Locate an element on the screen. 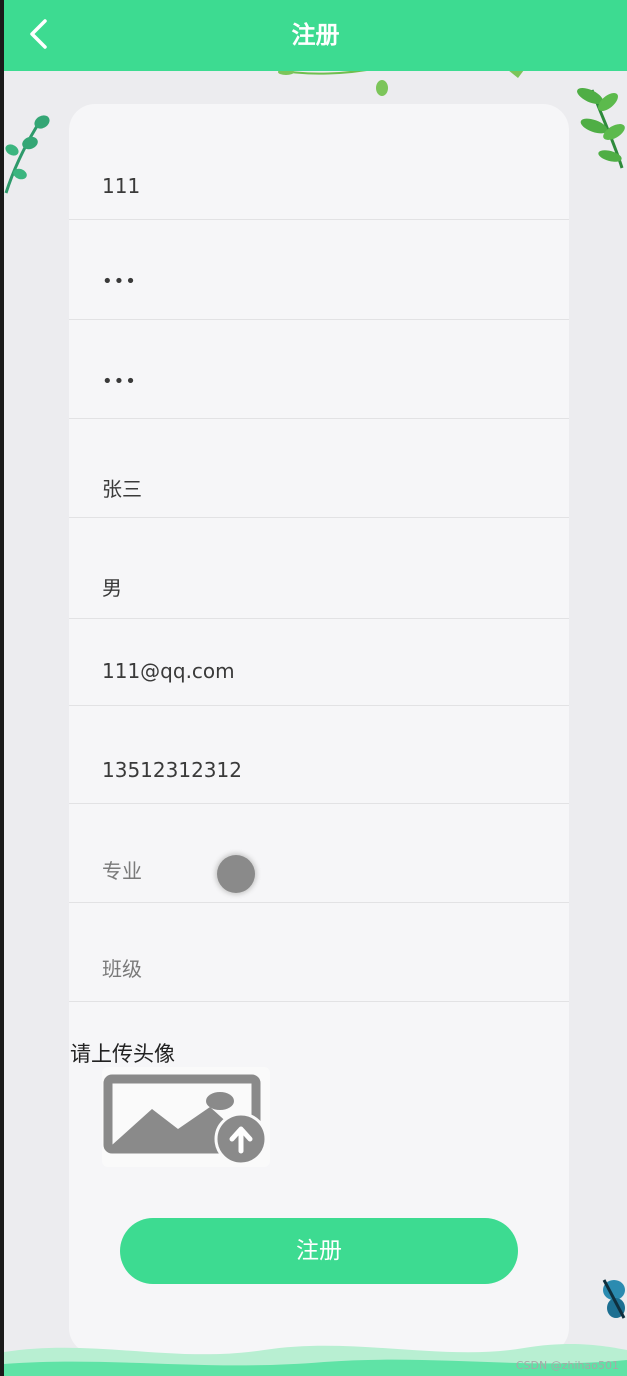 This screenshot has height=1376, width=627. watermark-text: CSDN @zhihao501 is located at coordinates (567, 1365).